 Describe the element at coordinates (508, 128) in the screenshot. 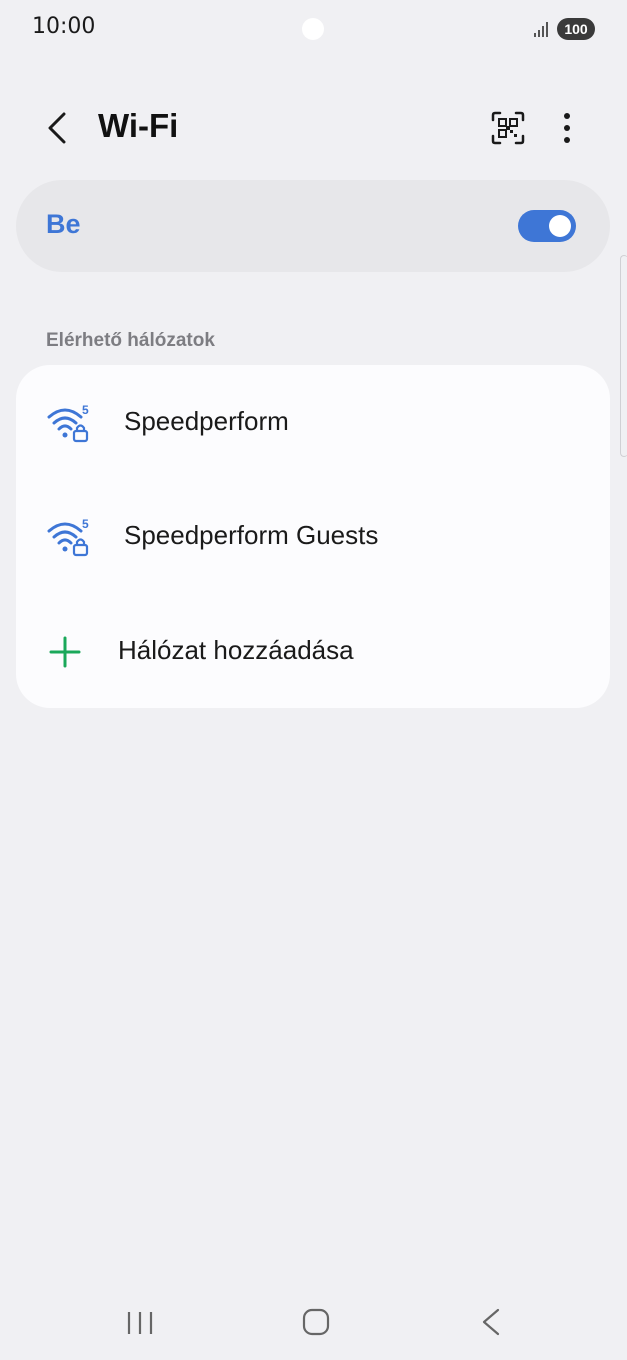

I see `qr-code-icon` at that location.